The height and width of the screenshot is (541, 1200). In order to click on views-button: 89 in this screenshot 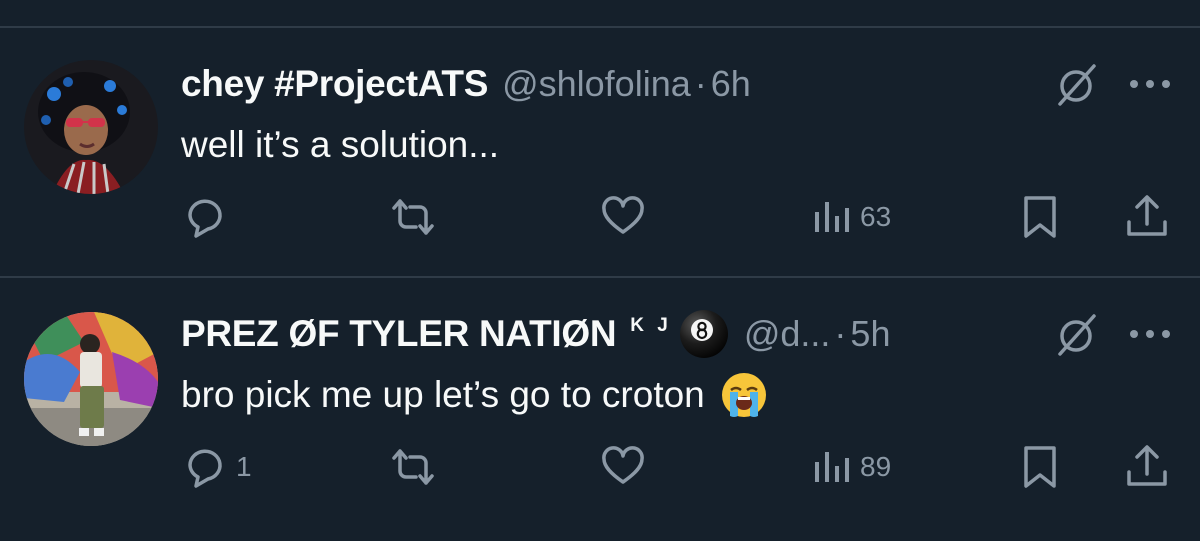, I will do `click(851, 467)`.